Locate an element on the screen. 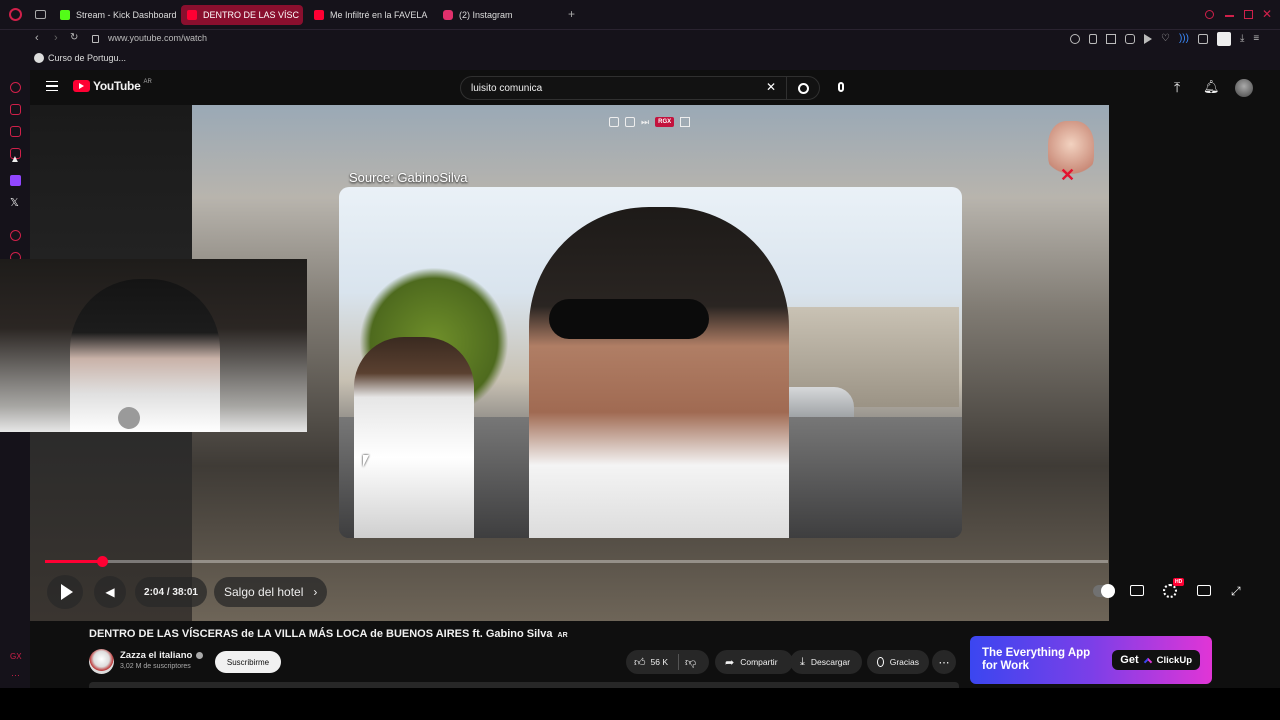 The width and height of the screenshot is (1280, 720). source-caption: Source: GabinoSilva is located at coordinates (408, 177).